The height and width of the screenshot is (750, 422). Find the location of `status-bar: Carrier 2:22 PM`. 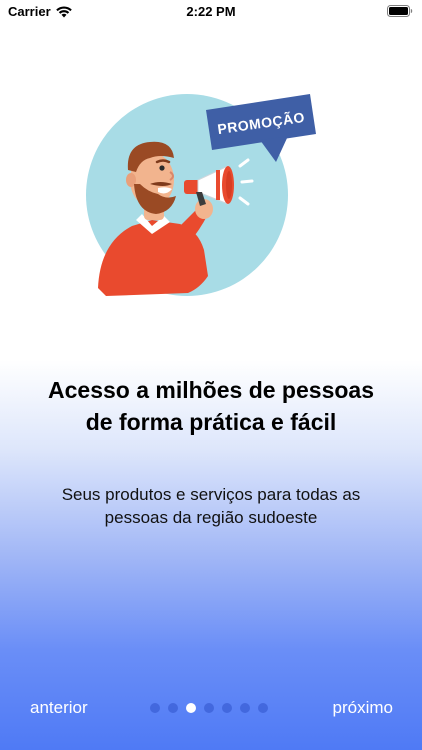

status-bar: Carrier 2:22 PM is located at coordinates (211, 12).